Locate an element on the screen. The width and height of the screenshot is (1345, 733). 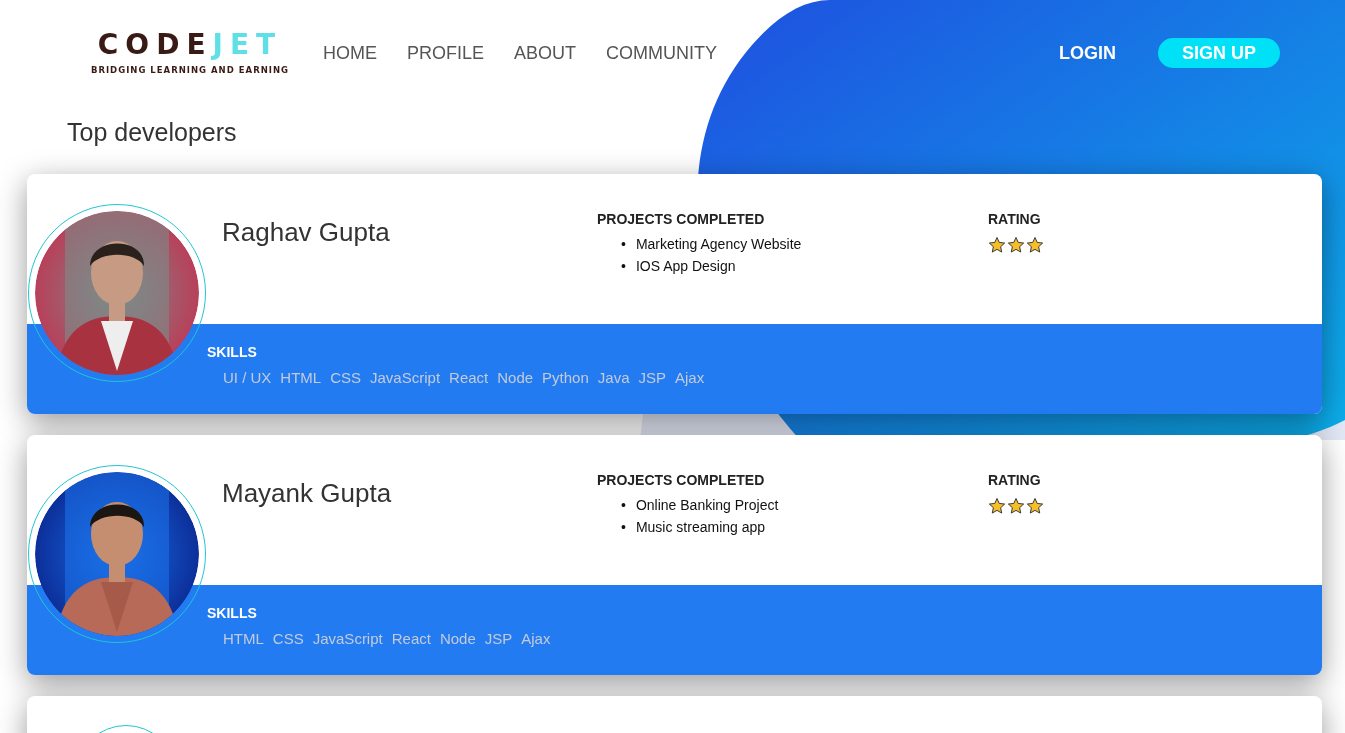
logo-tagline: BRIDGING LEARNING AND EARNING is located at coordinates (190, 69).